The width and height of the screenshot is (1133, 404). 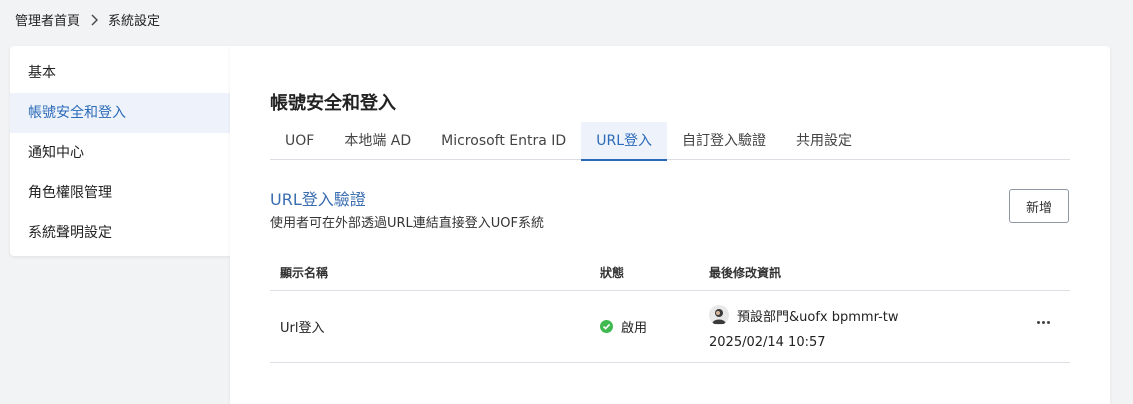 I want to click on section-description: 使用者可在外部透過URL連結直接登入UOF系統, so click(x=407, y=223).